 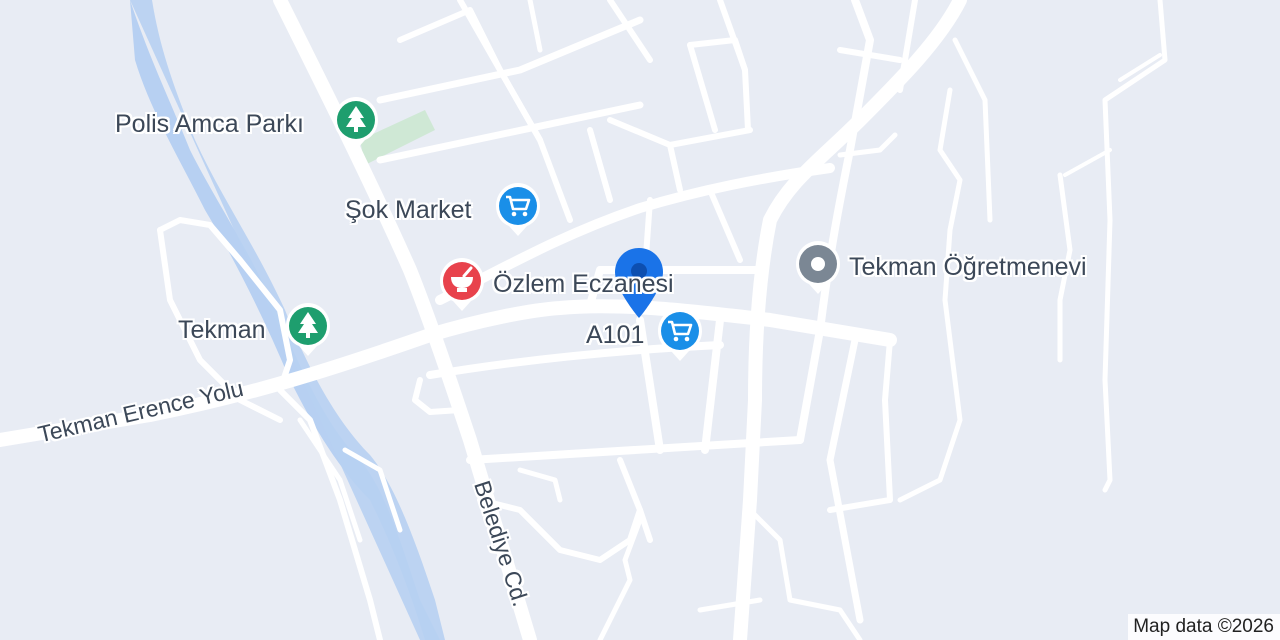 What do you see at coordinates (462, 285) in the screenshot?
I see `mortar-pestle-icon` at bounding box center [462, 285].